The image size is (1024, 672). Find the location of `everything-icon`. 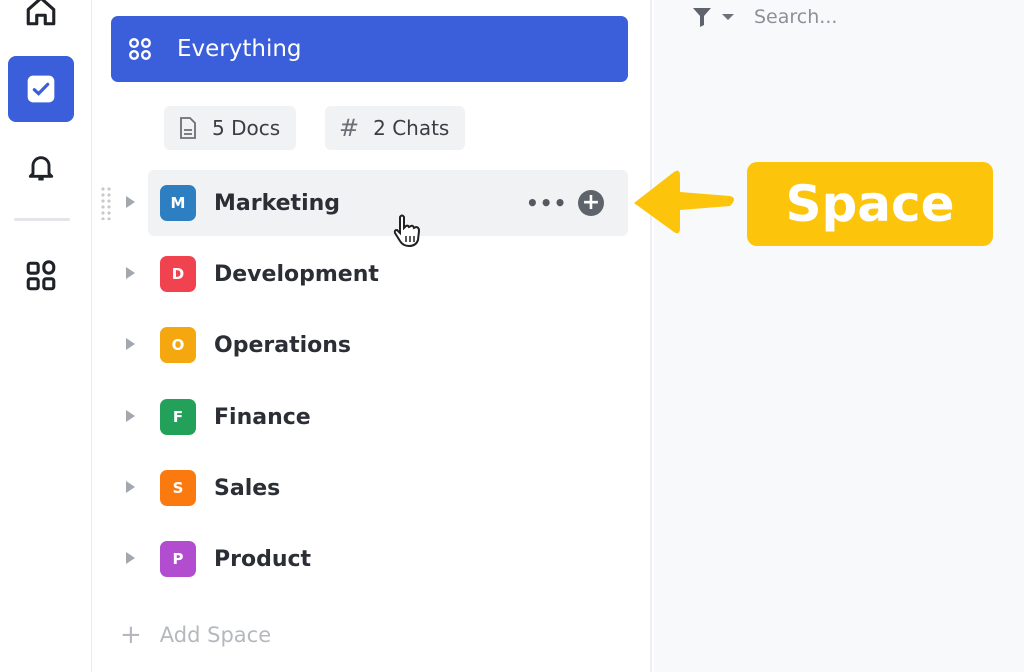

everything-icon is located at coordinates (140, 49).